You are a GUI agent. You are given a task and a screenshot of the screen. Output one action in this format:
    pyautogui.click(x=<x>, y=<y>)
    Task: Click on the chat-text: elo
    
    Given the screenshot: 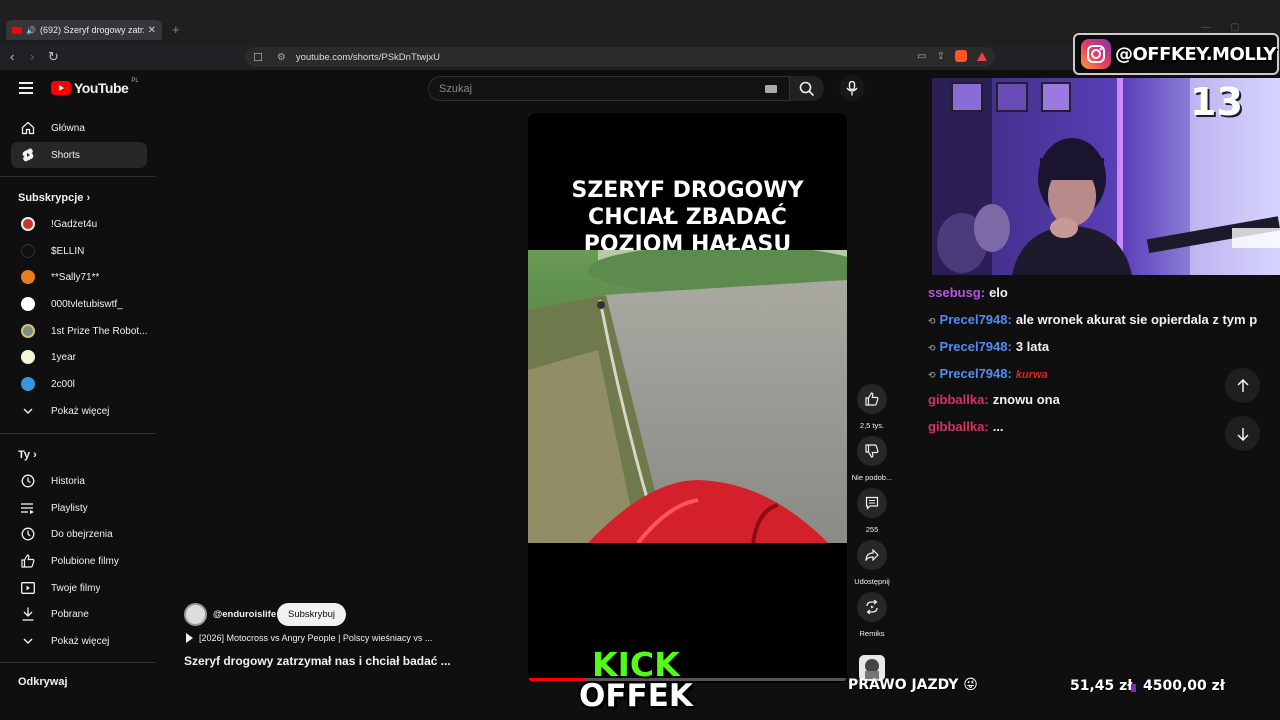 What is the action you would take?
    pyautogui.click(x=998, y=292)
    